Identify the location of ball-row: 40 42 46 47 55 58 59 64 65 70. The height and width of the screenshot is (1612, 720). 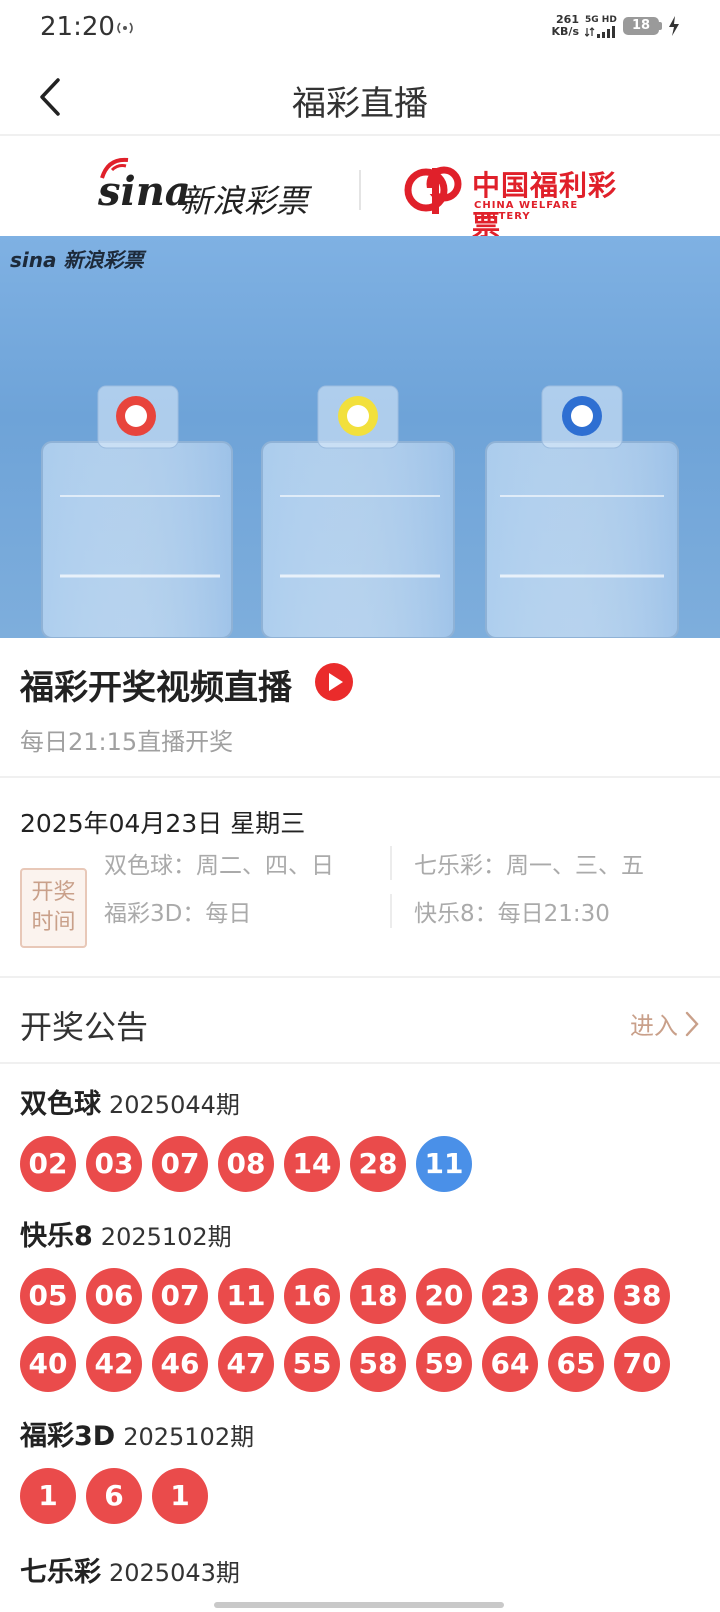
(345, 1364).